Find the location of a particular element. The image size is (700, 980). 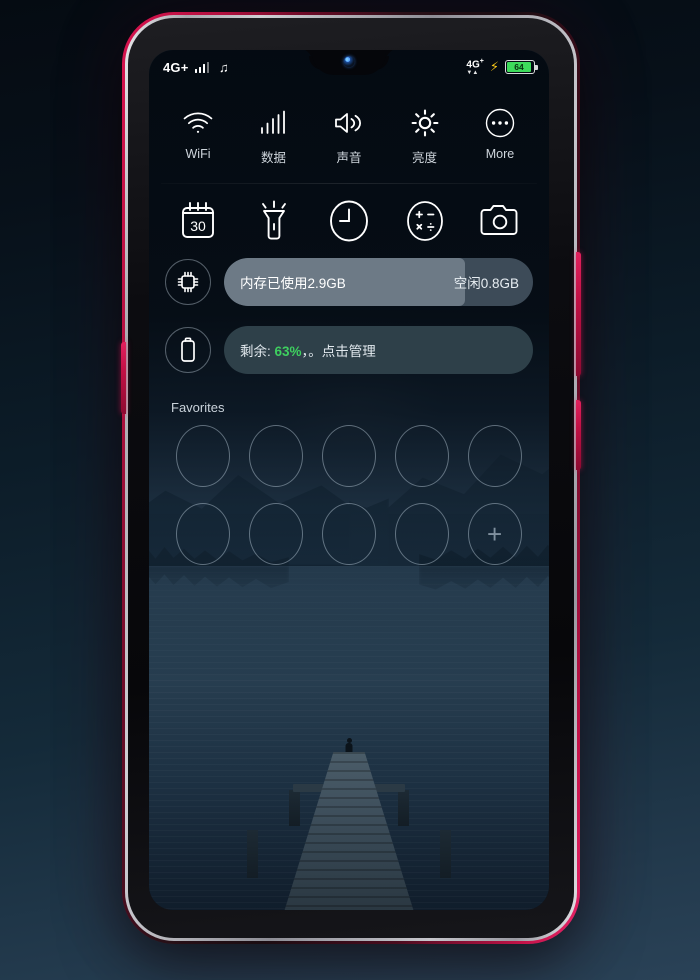

battery-status-bar: 剩余: 63%，。点击管理 is located at coordinates (378, 350).